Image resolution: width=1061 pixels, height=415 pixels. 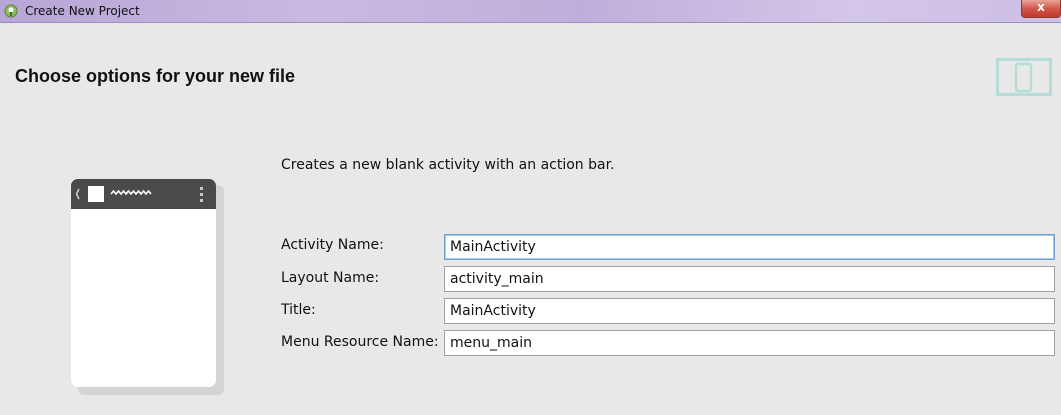 What do you see at coordinates (131, 192) in the screenshot?
I see `title-squiggle-icon` at bounding box center [131, 192].